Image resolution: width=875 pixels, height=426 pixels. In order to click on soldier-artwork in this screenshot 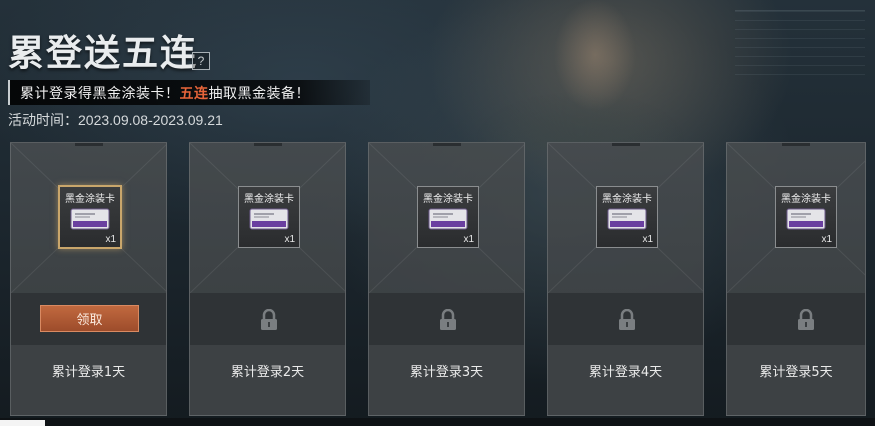, I will do `click(580, 75)`.